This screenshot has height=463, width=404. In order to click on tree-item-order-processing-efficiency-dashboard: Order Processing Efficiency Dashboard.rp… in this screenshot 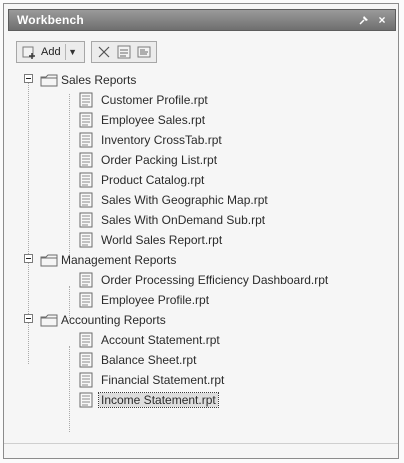, I will do `click(204, 280)`.